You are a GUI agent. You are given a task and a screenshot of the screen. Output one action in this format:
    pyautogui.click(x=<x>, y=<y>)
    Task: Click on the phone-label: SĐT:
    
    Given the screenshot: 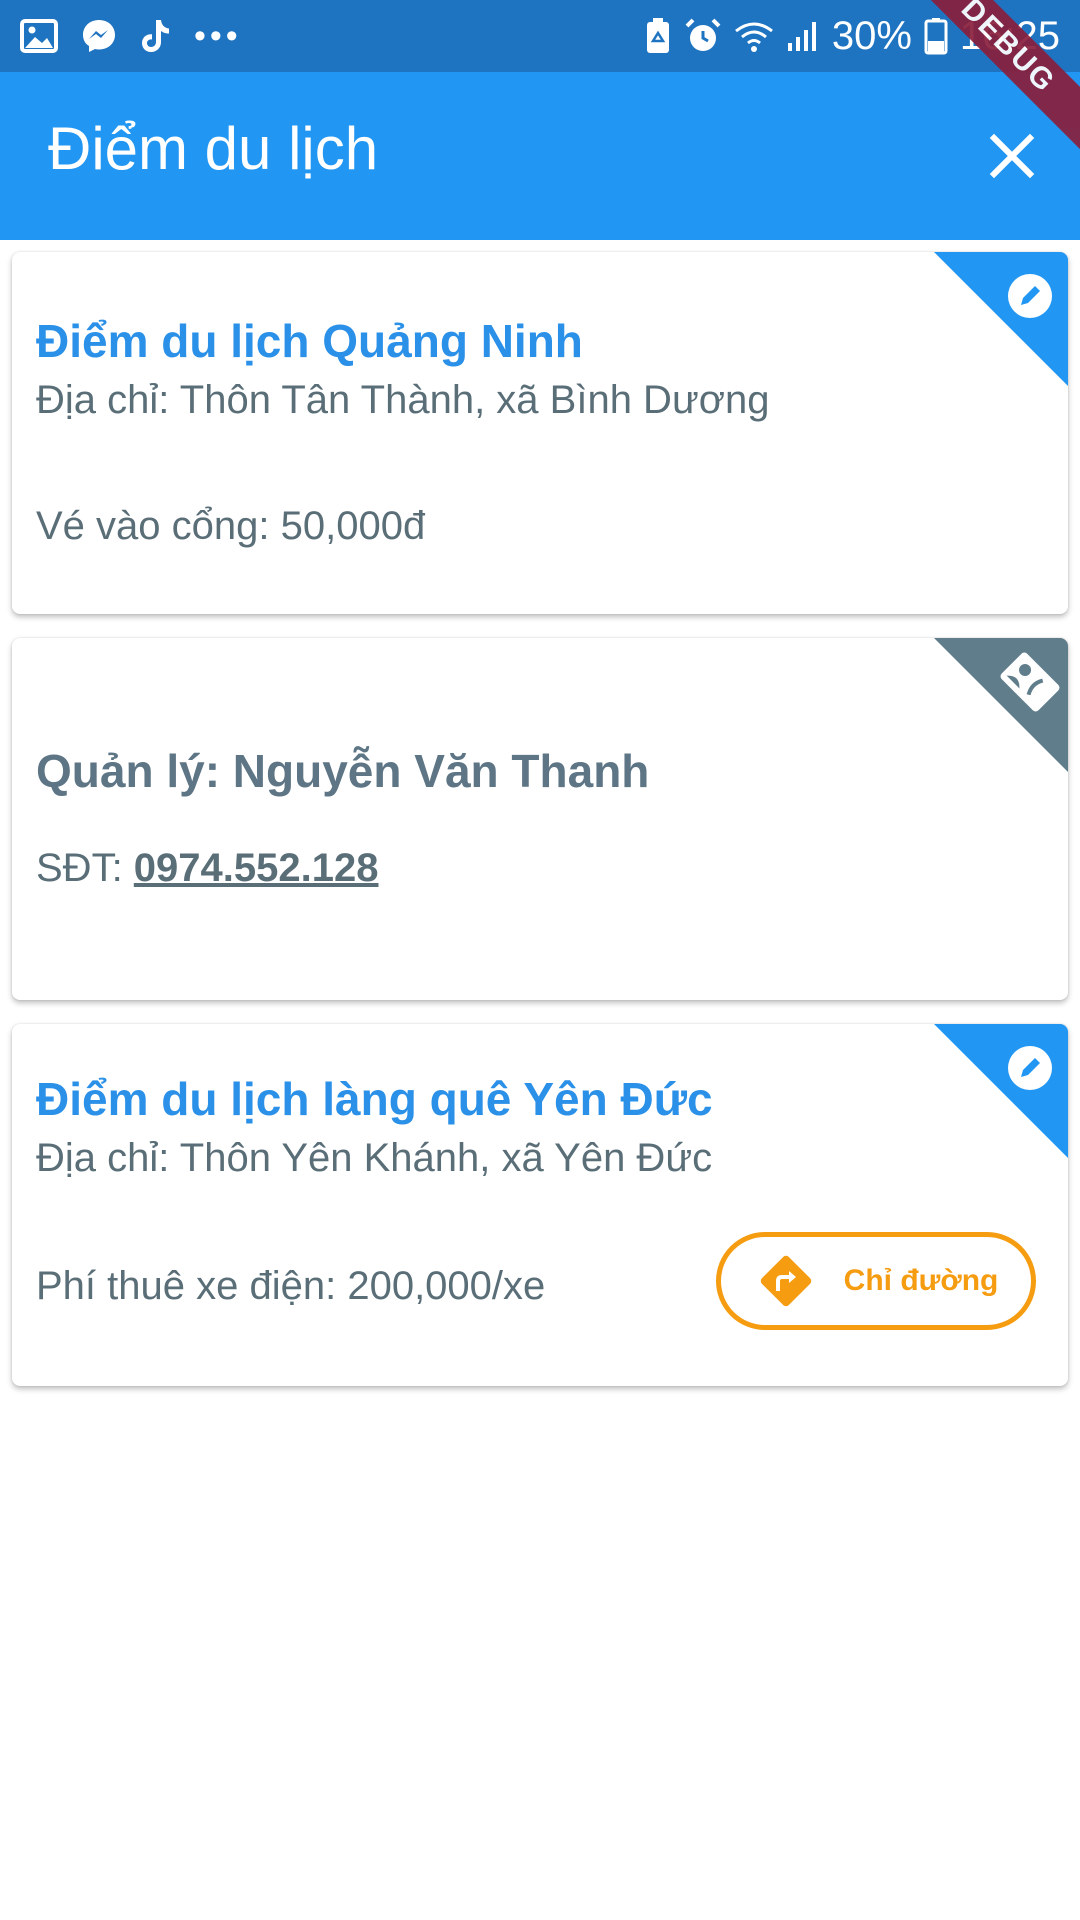 What is the action you would take?
    pyautogui.click(x=85, y=868)
    